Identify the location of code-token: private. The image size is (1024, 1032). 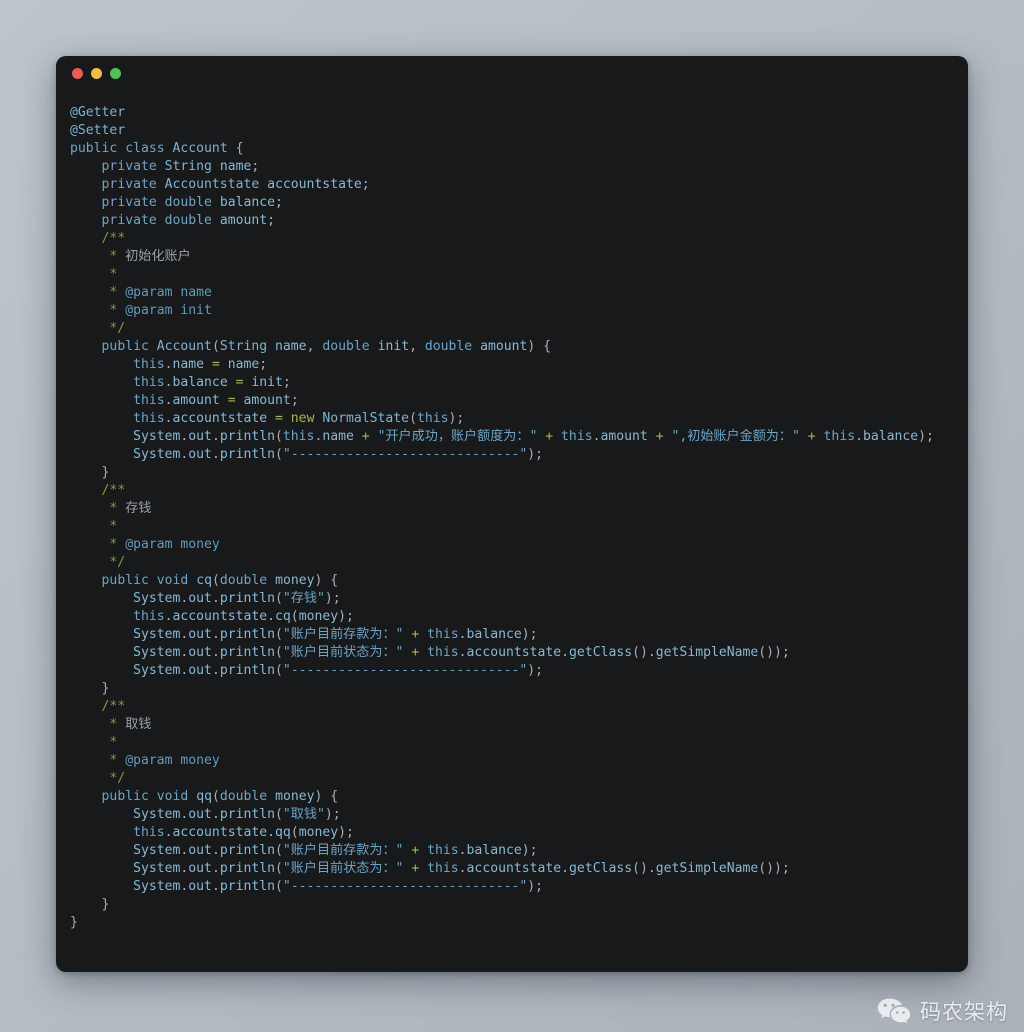
(129, 166).